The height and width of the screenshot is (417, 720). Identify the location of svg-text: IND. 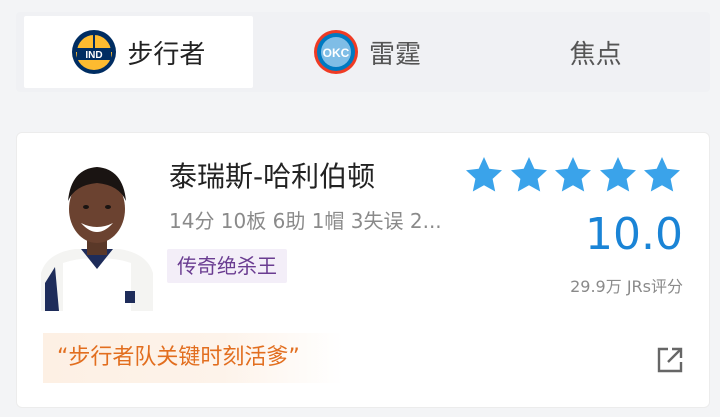
(94, 55).